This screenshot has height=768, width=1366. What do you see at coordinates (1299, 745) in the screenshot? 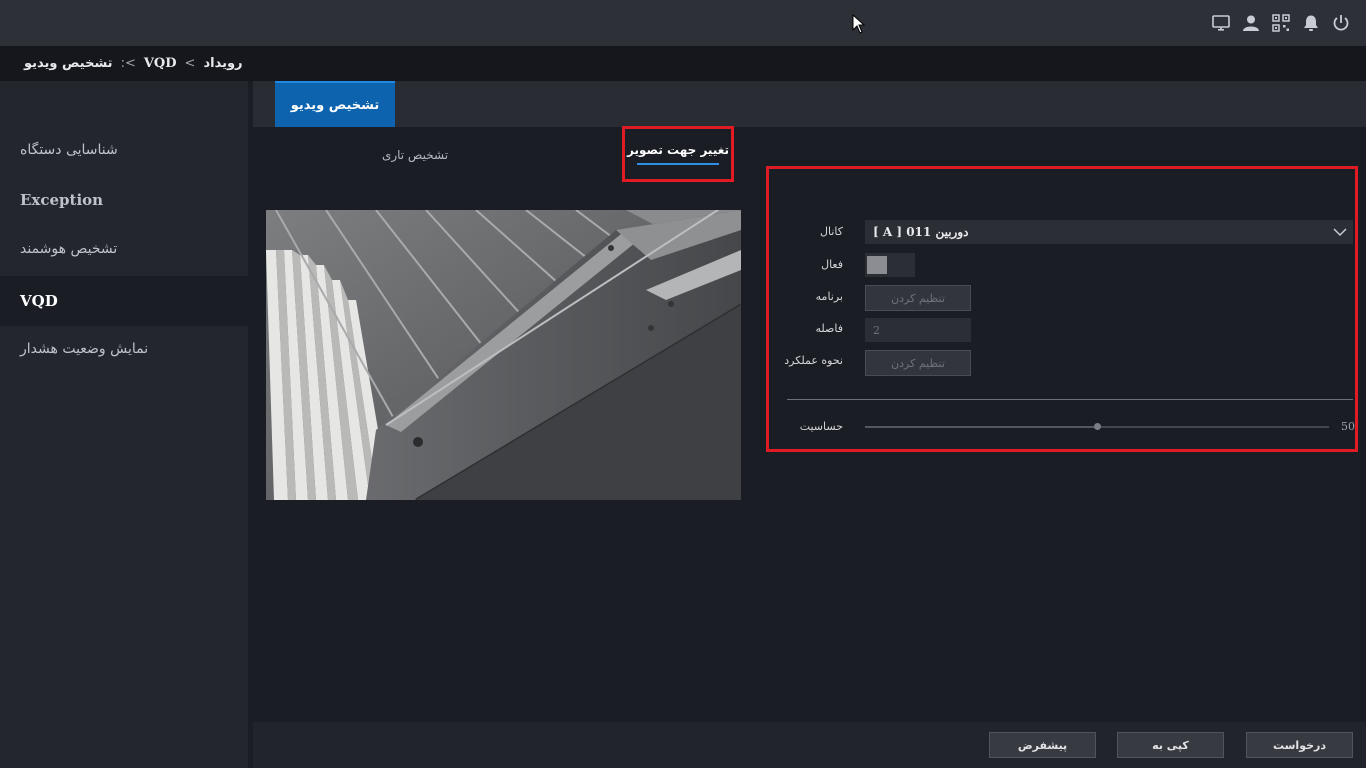
I see `apply-button: درخواست` at bounding box center [1299, 745].